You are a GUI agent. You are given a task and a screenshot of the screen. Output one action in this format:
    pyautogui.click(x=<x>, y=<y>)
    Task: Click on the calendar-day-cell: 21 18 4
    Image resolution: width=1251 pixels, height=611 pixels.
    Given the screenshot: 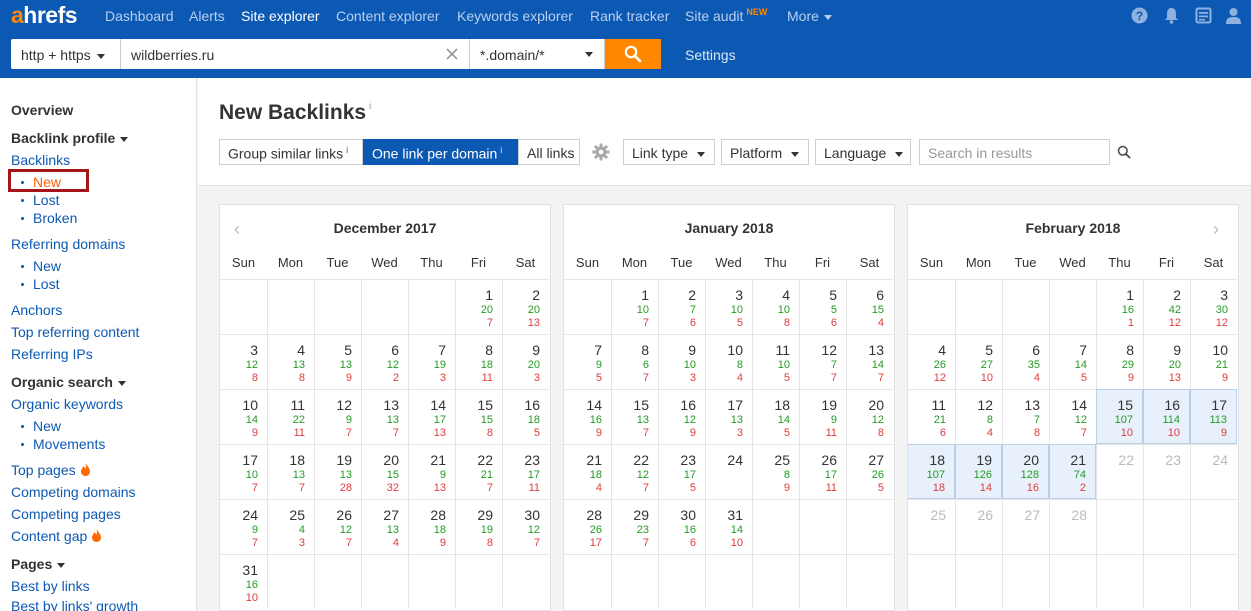 What is the action you would take?
    pyautogui.click(x=587, y=471)
    